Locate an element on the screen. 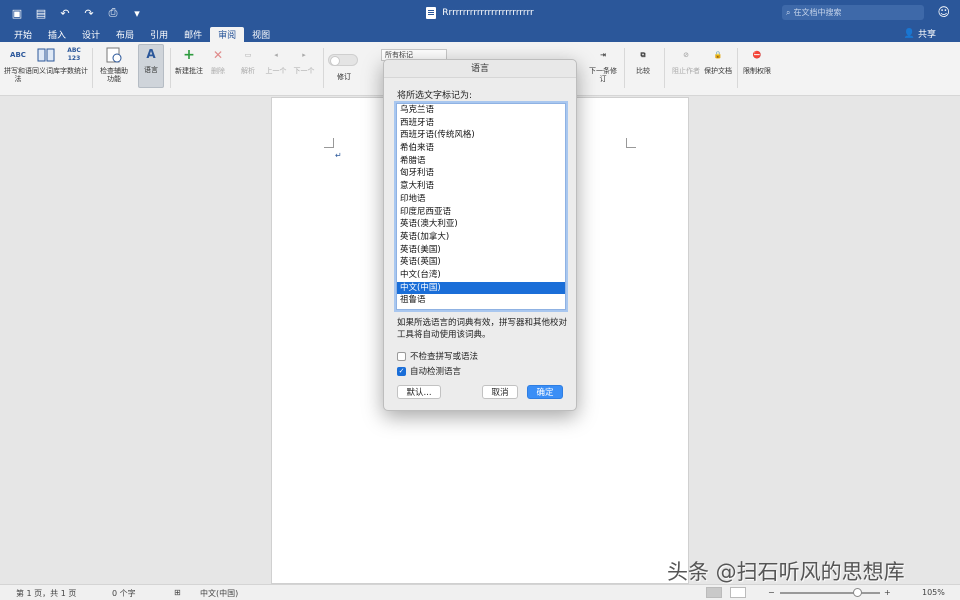  tab-mailings: 邮件 is located at coordinates (193, 34).